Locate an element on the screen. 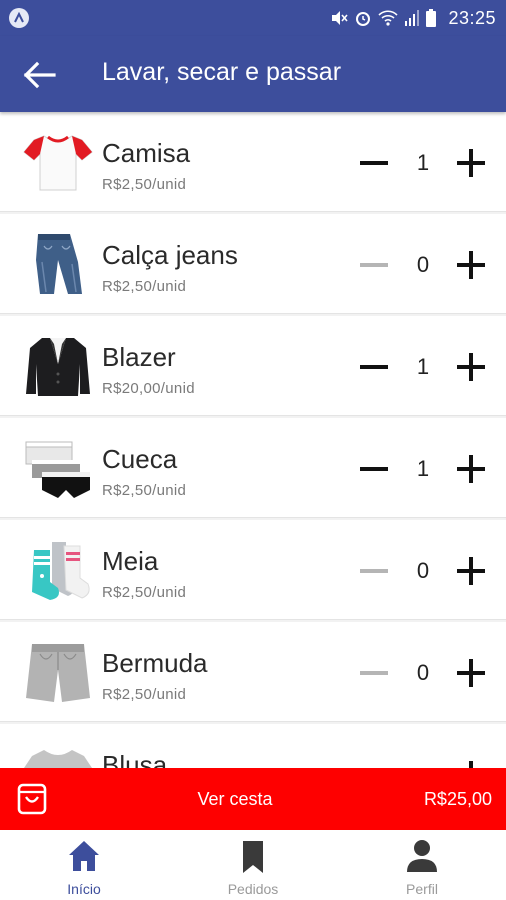 Image resolution: width=506 pixels, height=900 pixels. view-basket-button: Ver cesta R$25,00 is located at coordinates (253, 799).